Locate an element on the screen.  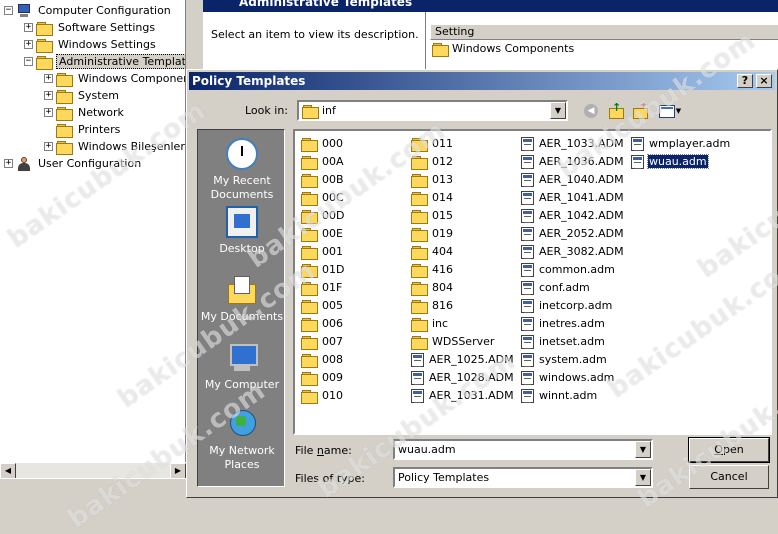
file-item: wuau.adm is located at coordinates (670, 161).